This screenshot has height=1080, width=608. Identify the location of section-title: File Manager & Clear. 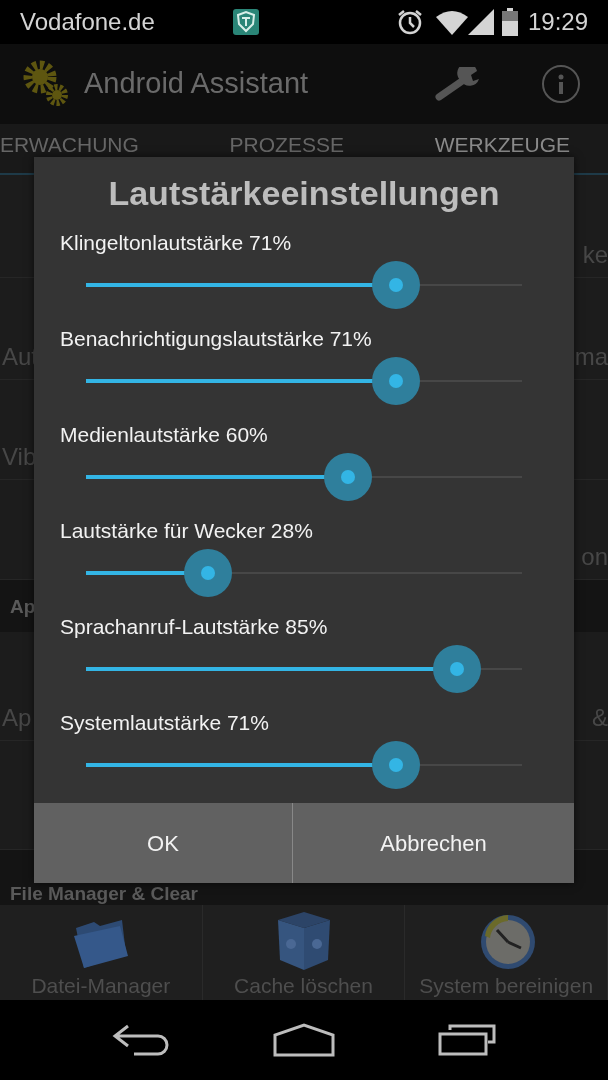
(104, 893).